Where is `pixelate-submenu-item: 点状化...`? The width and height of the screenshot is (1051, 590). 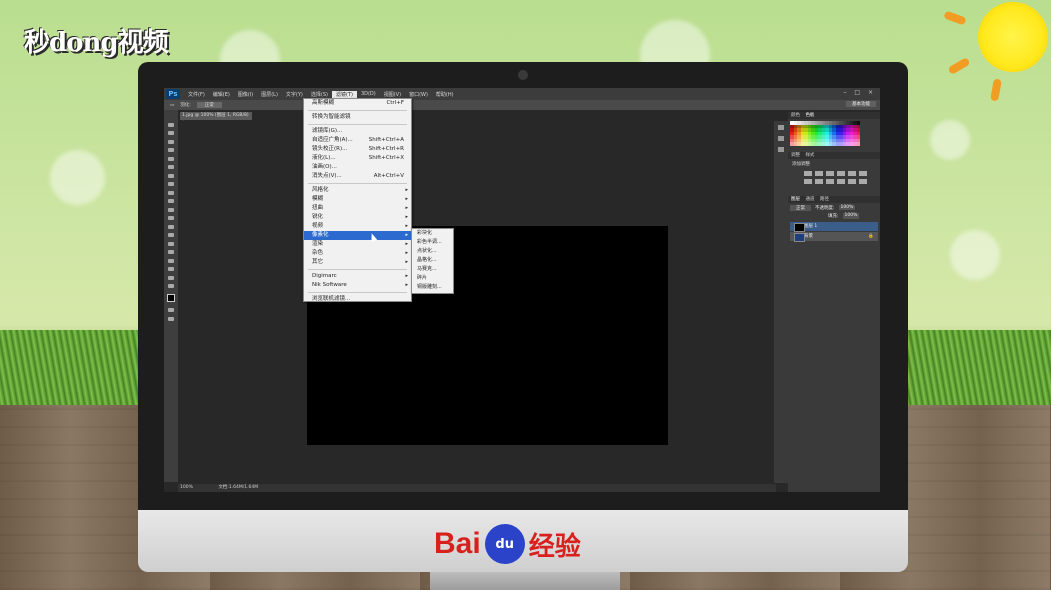 pixelate-submenu-item: 点状化... is located at coordinates (432, 251).